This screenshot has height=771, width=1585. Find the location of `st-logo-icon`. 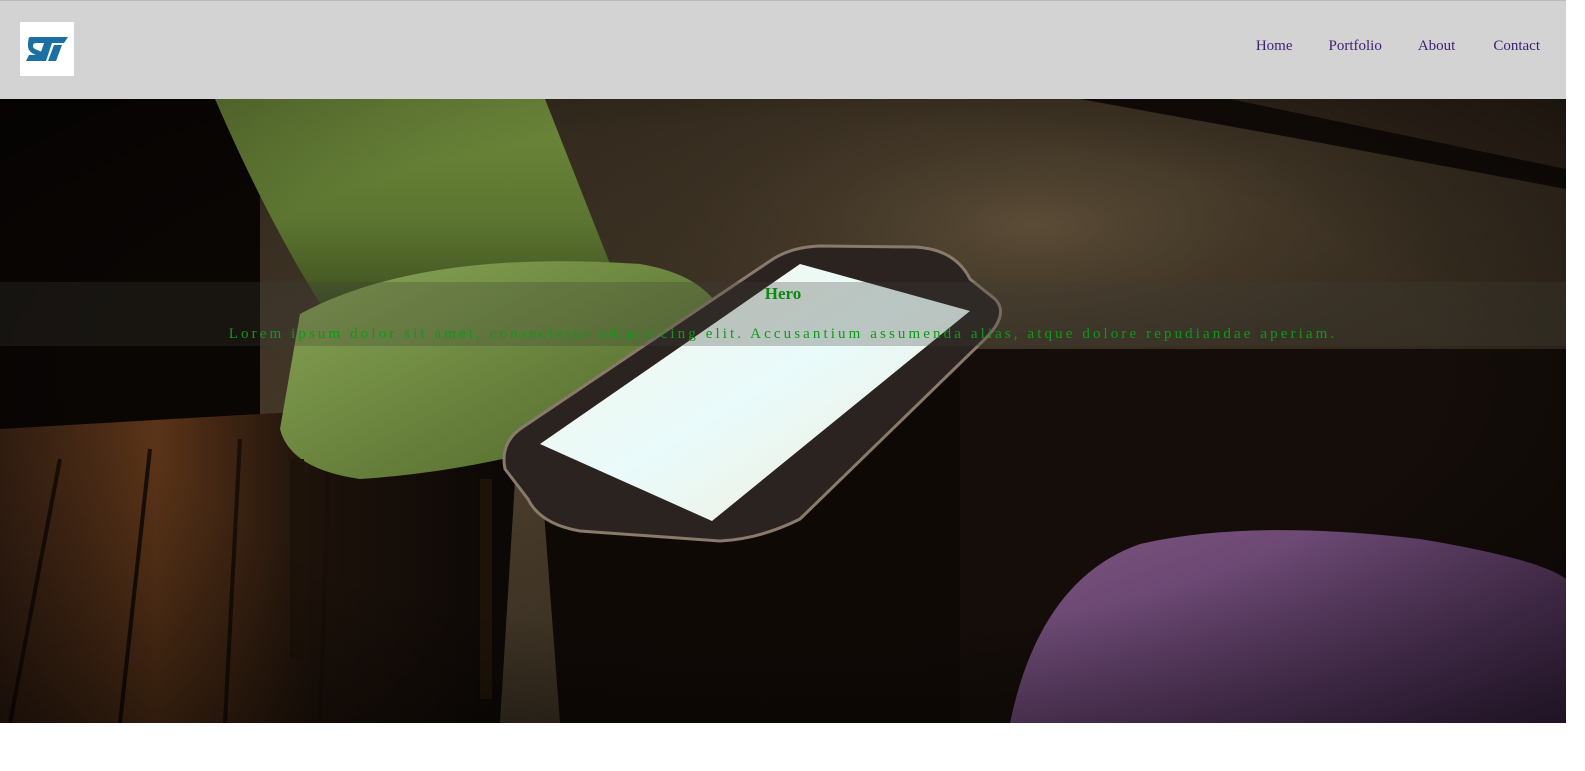

st-logo-icon is located at coordinates (47, 49).